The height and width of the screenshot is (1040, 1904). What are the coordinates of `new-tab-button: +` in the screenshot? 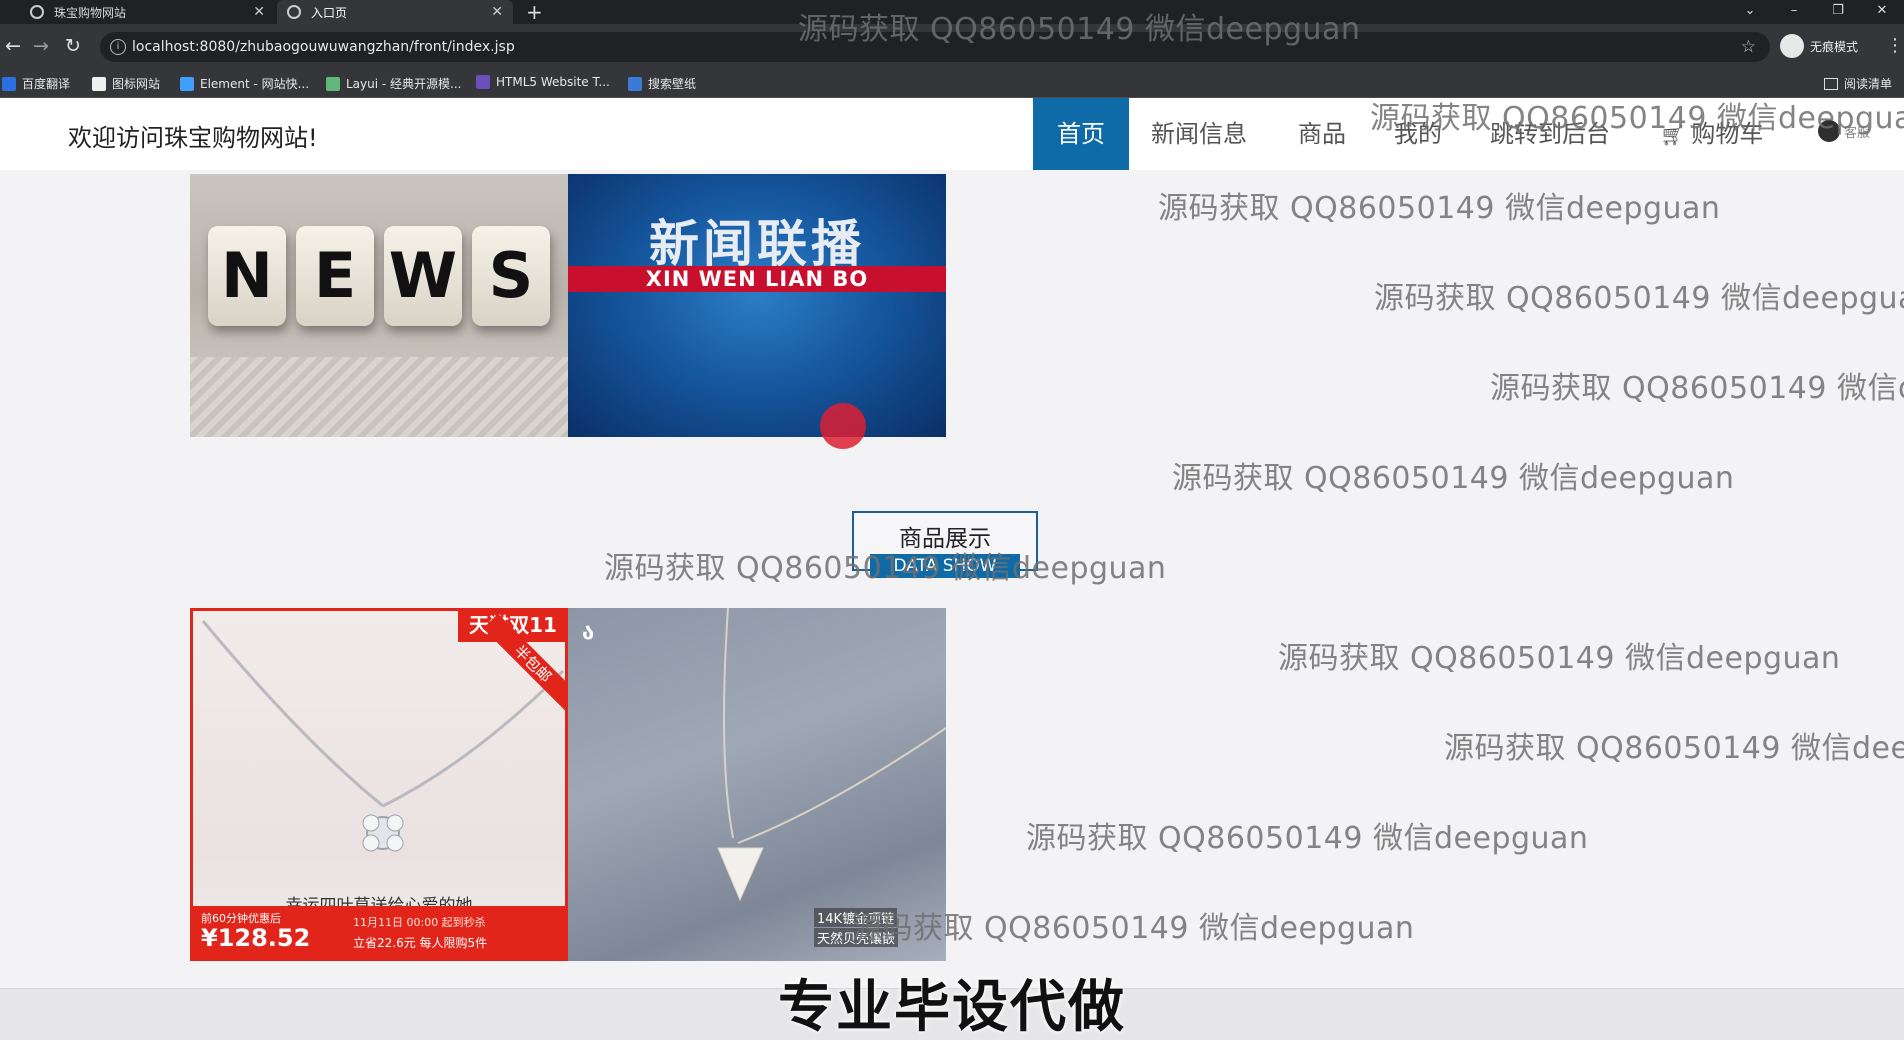 It's located at (534, 12).